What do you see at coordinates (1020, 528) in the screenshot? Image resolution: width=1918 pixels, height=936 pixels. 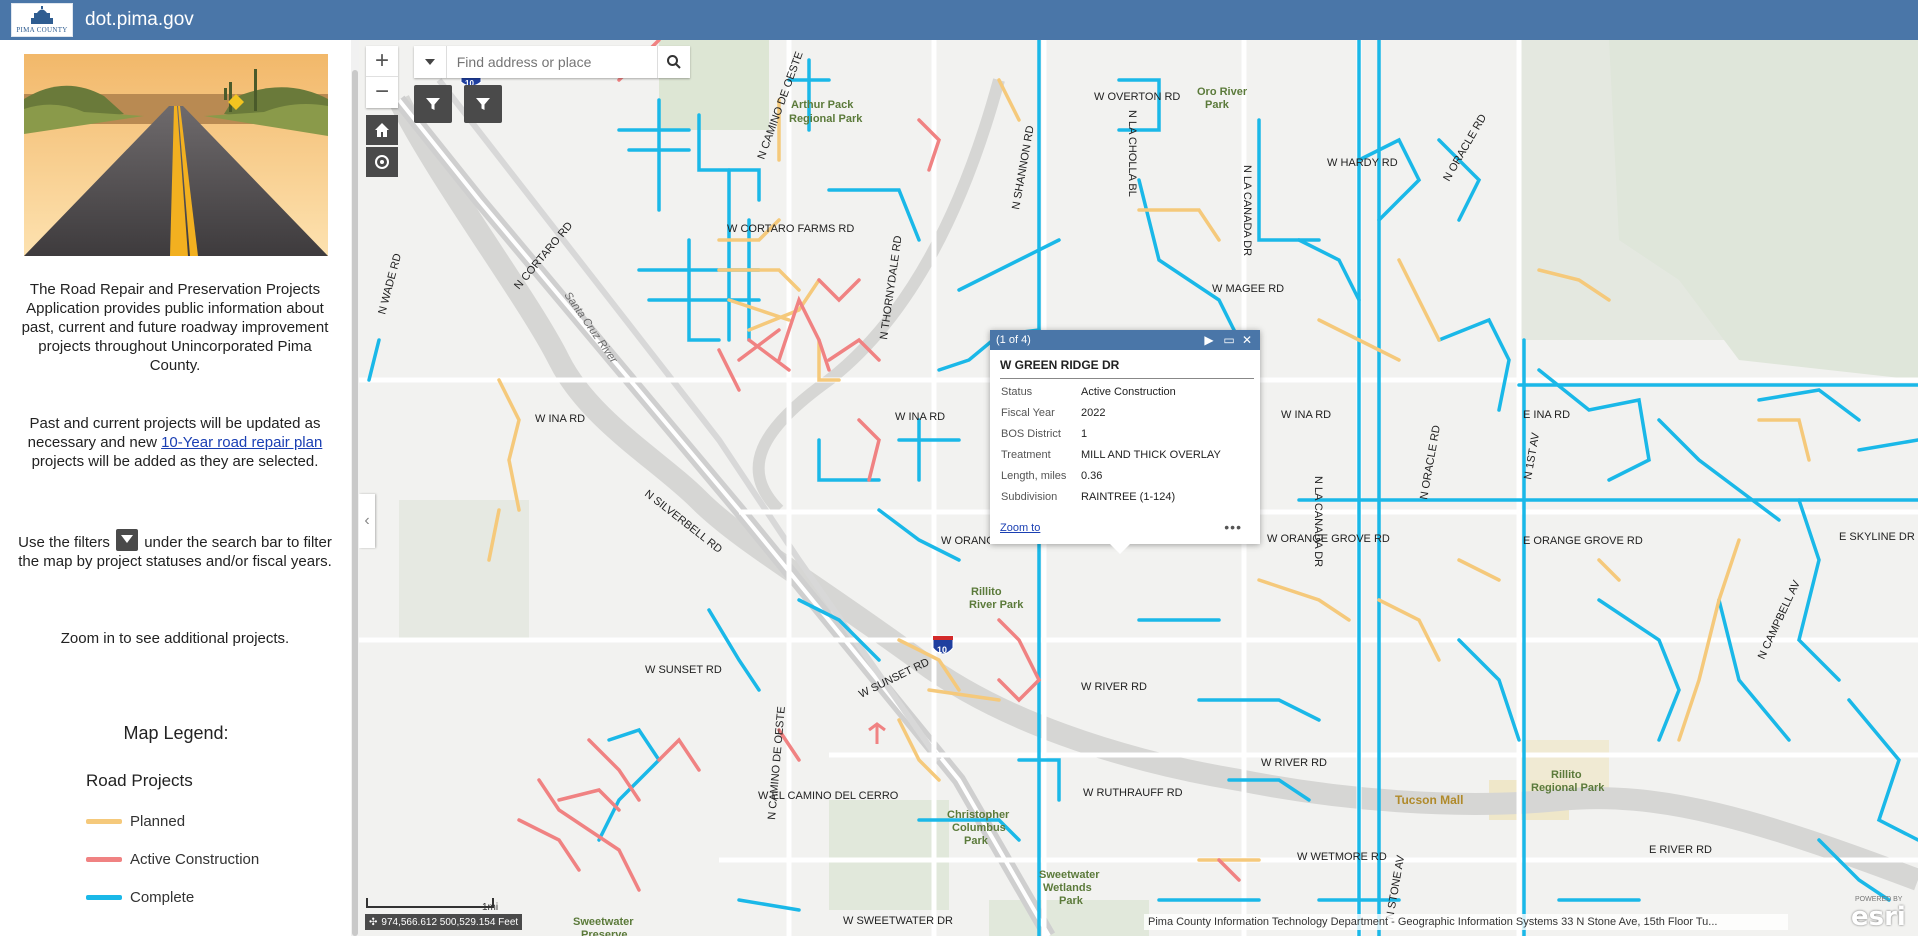 I see `zoom-to-link: Zoom to` at bounding box center [1020, 528].